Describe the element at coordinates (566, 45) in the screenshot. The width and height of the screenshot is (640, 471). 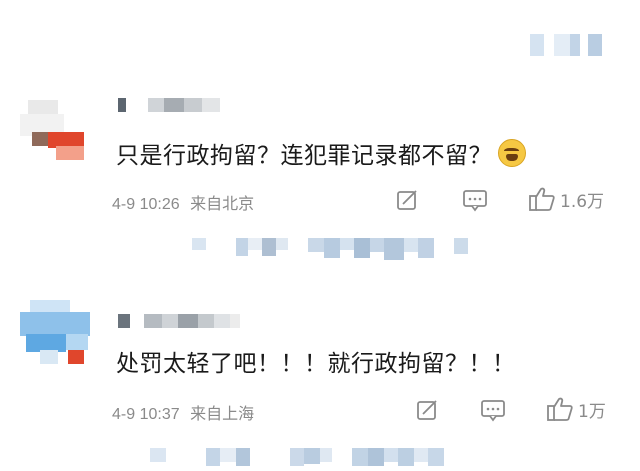
I see `blurred-top-content` at that location.